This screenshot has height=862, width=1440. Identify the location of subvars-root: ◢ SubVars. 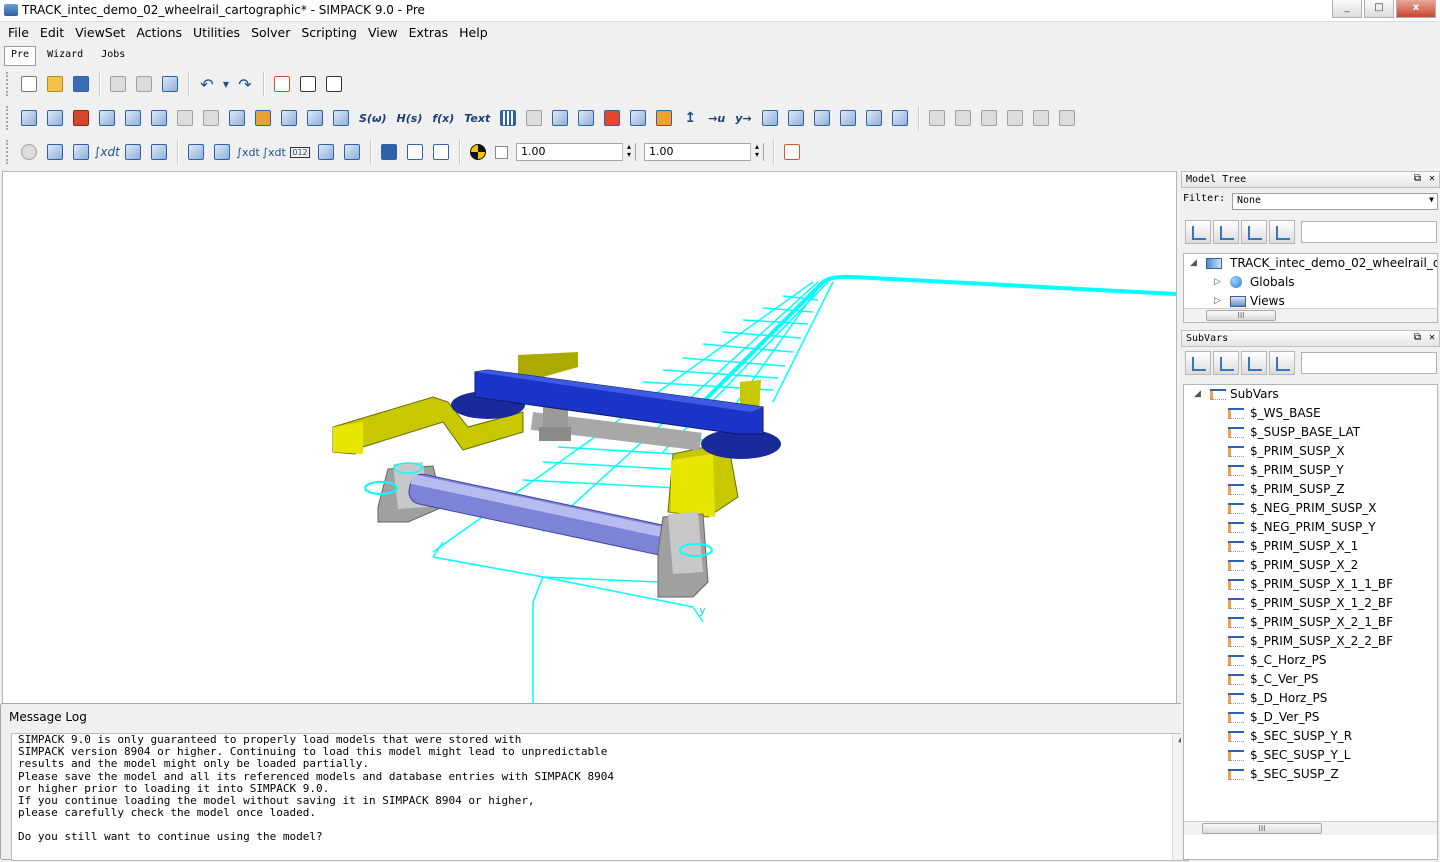
(1310, 394).